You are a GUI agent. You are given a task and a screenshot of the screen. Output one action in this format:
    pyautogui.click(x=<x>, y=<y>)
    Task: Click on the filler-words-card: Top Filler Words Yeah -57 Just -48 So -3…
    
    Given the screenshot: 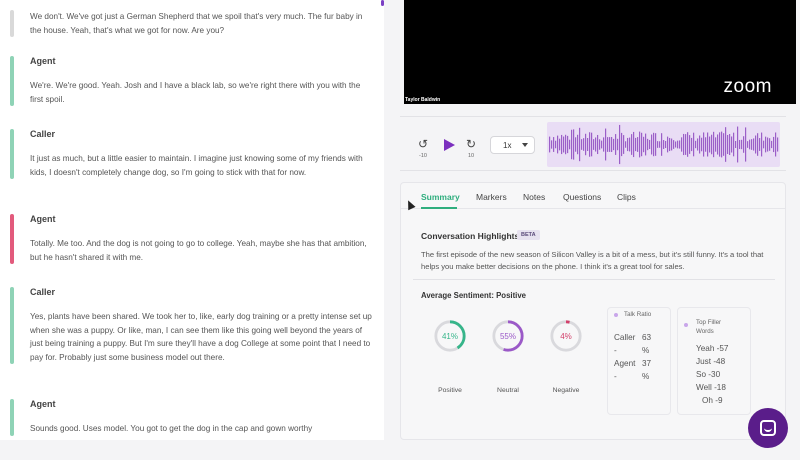 What is the action you would take?
    pyautogui.click(x=714, y=361)
    